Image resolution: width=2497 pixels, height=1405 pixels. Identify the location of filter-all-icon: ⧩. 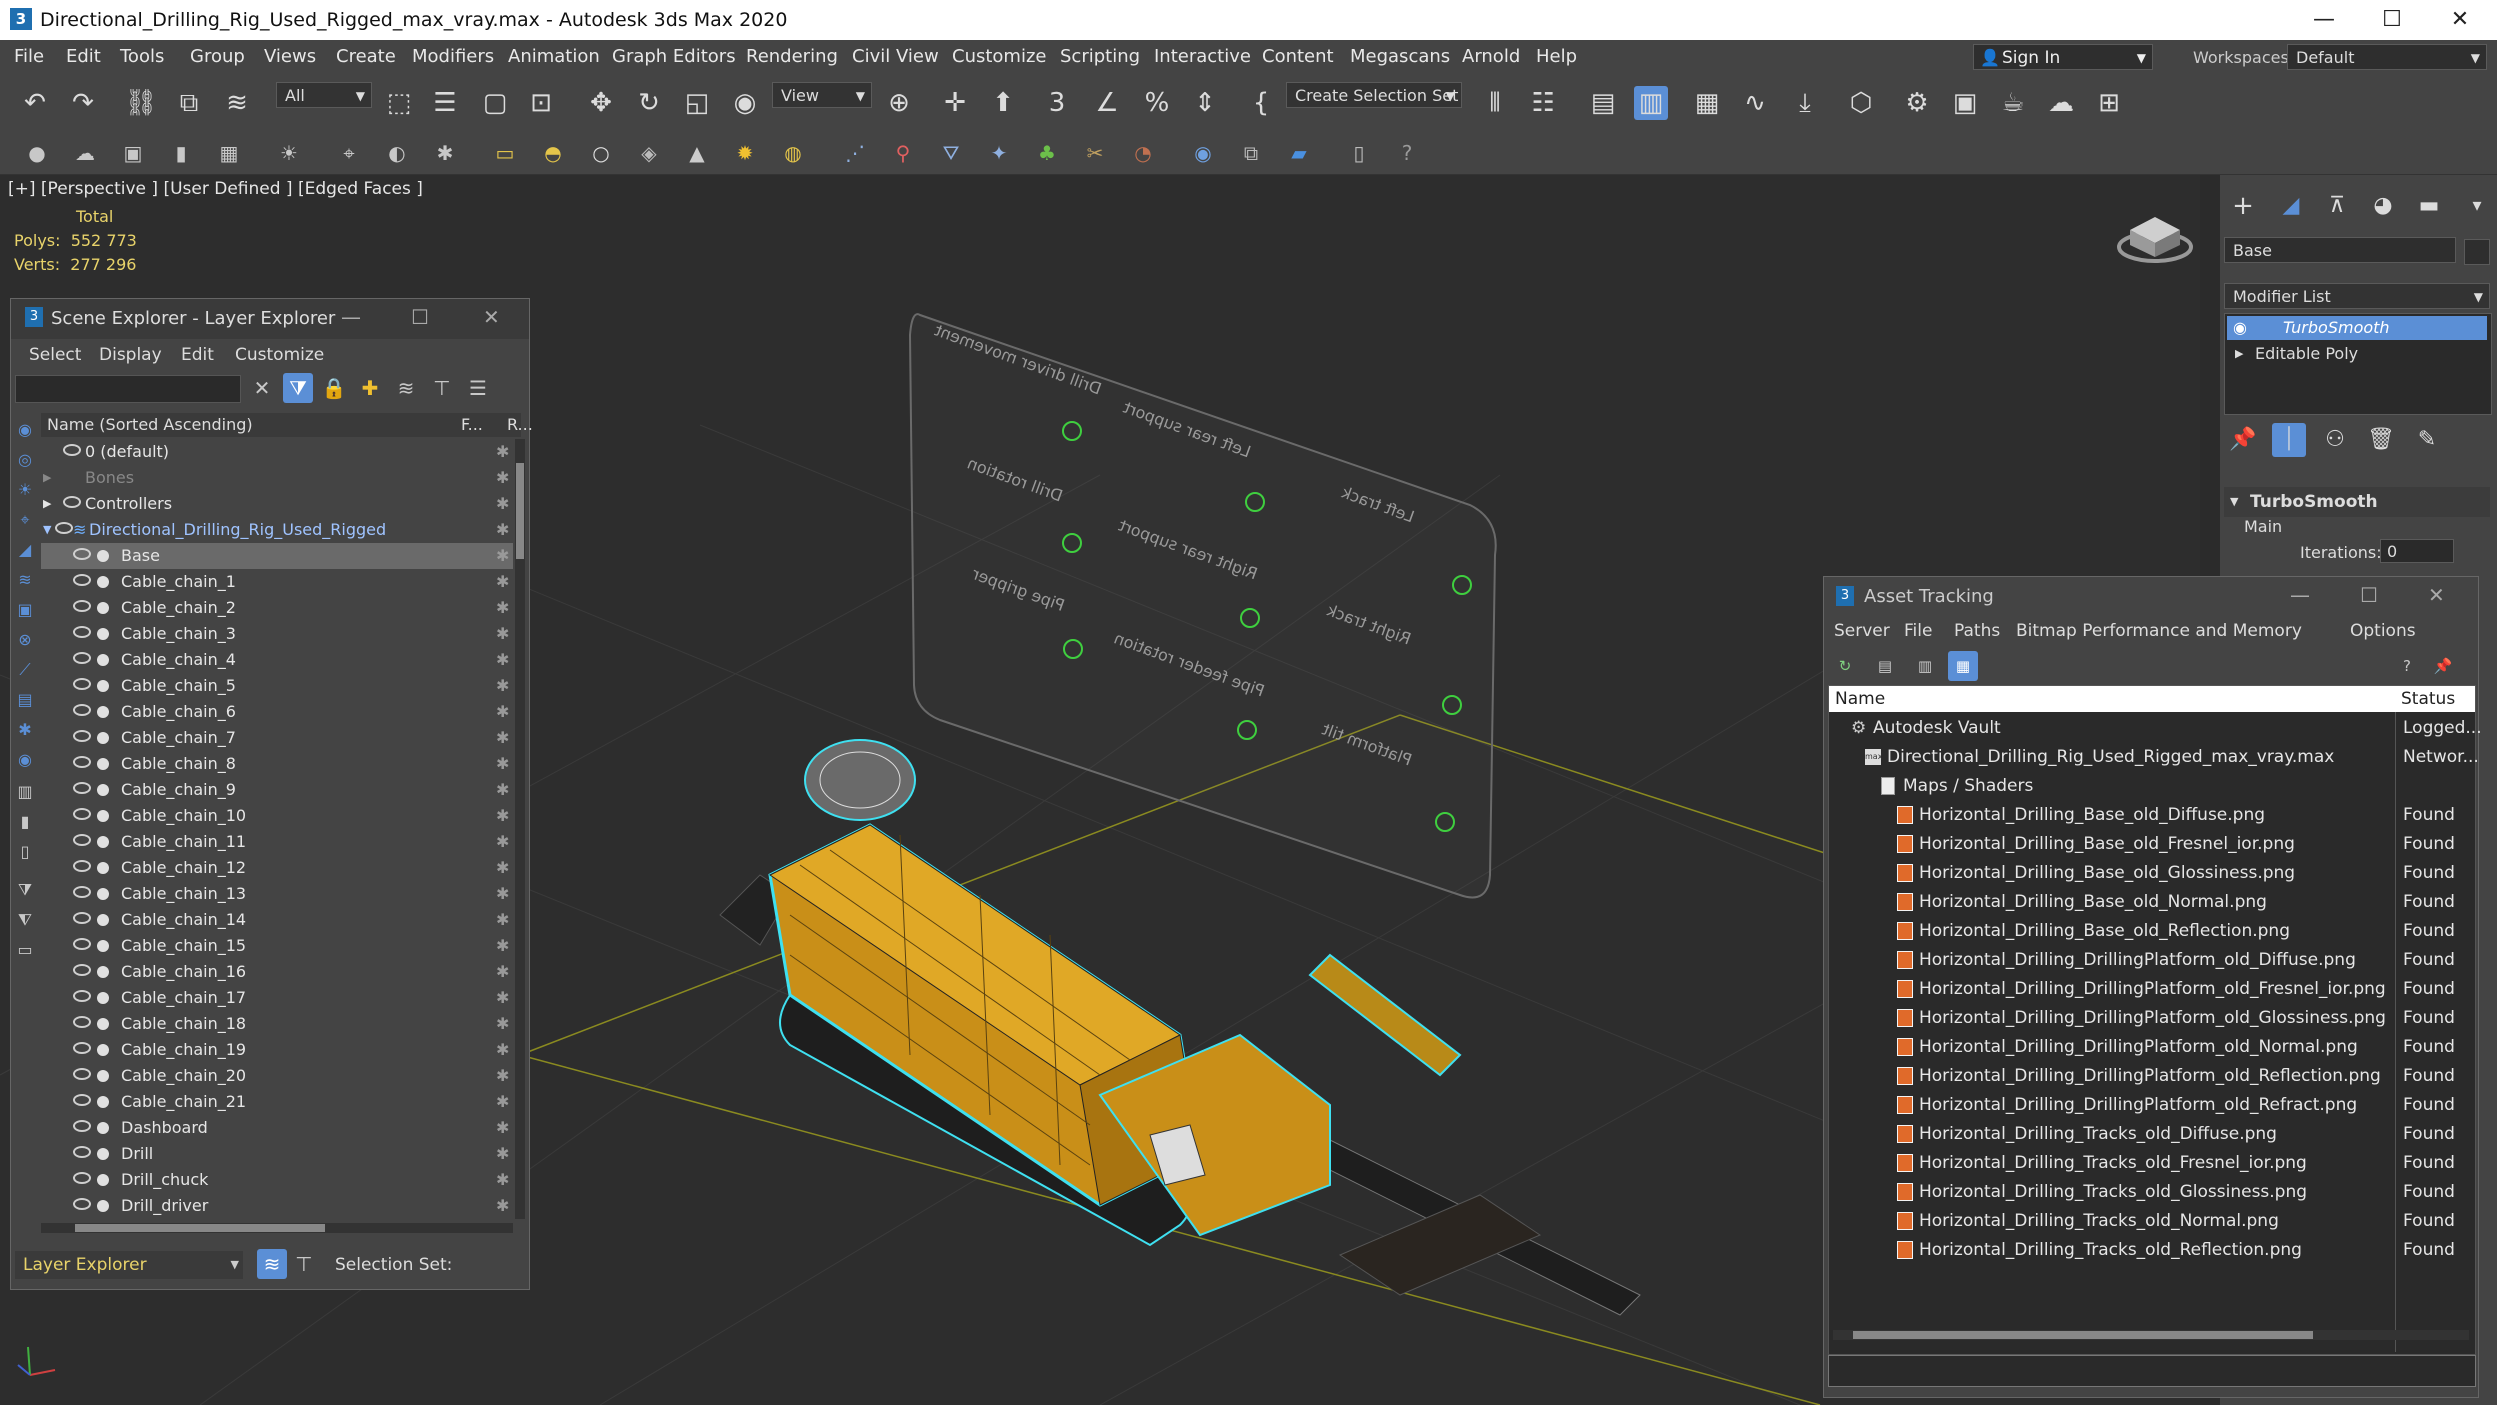
(25, 890).